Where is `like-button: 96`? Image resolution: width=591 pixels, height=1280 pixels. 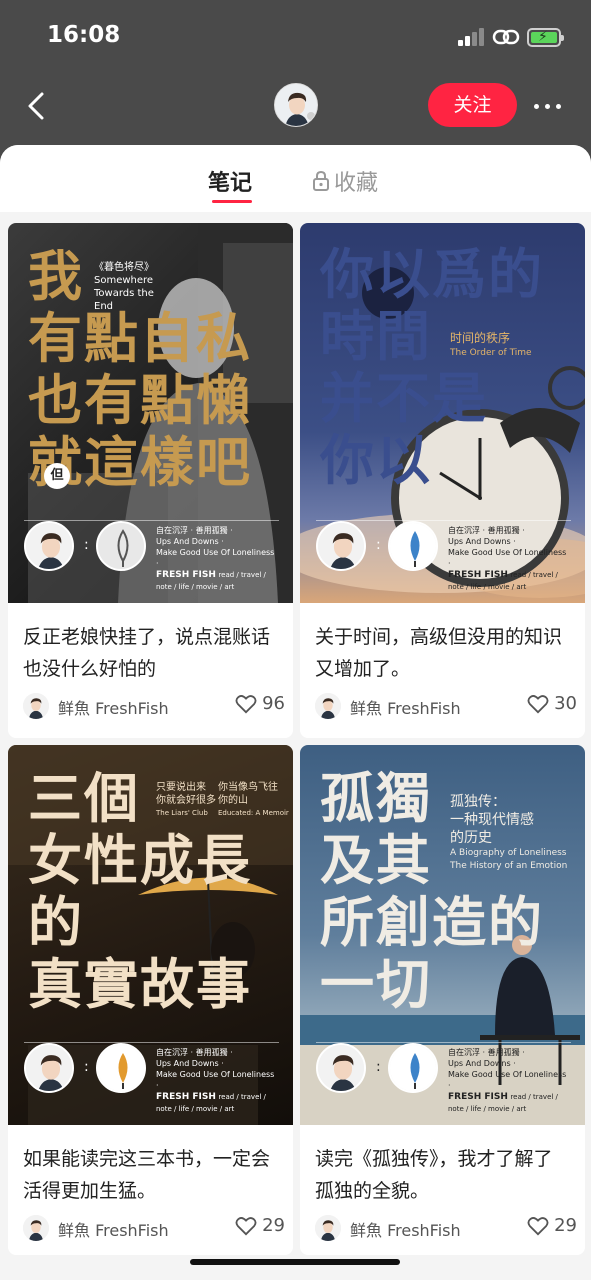
like-button: 96 is located at coordinates (260, 703).